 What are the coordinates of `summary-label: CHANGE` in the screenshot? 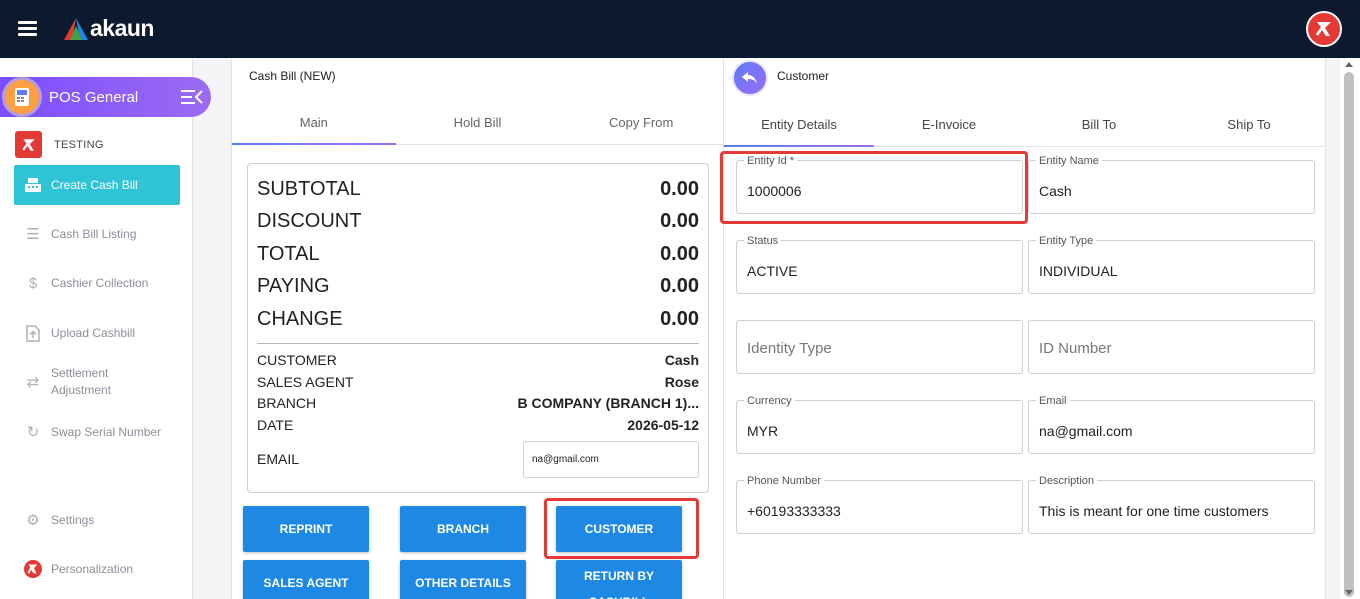 It's located at (300, 318).